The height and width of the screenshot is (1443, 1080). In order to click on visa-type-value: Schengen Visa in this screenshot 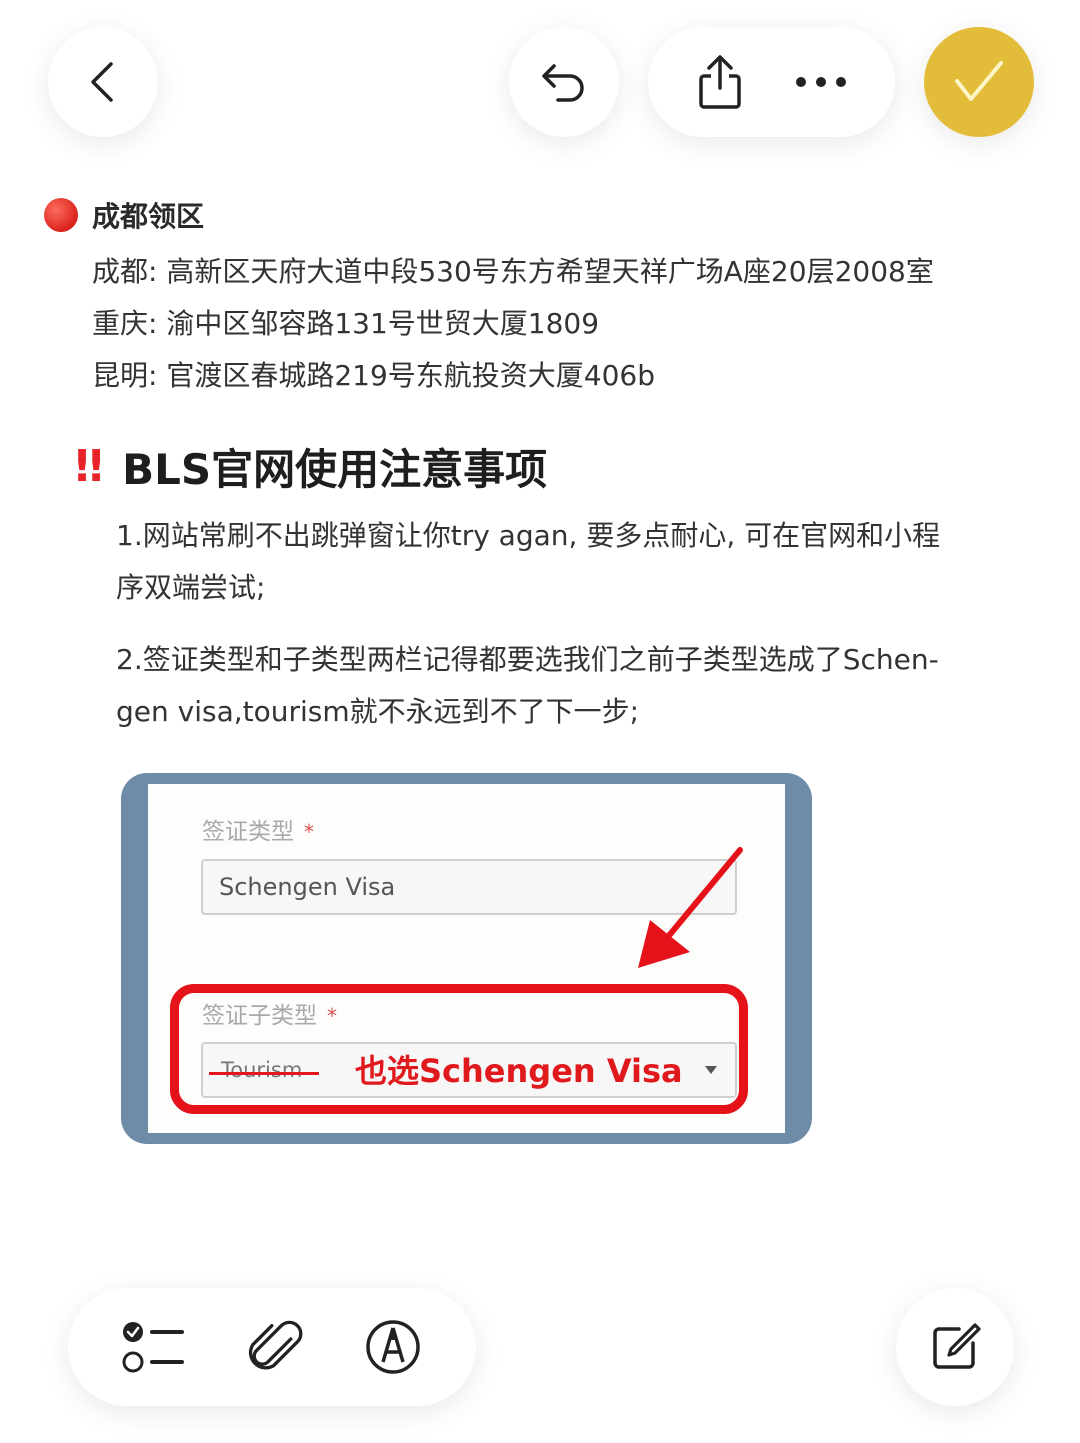, I will do `click(307, 887)`.